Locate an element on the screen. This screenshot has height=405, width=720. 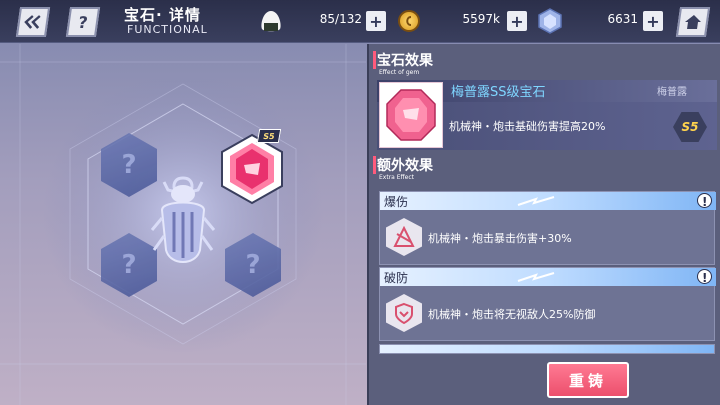
rice-ball-icon is located at coordinates (271, 21).